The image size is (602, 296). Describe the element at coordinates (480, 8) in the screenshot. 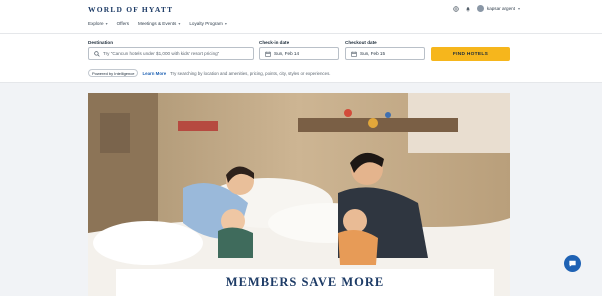

I see `avatar` at that location.